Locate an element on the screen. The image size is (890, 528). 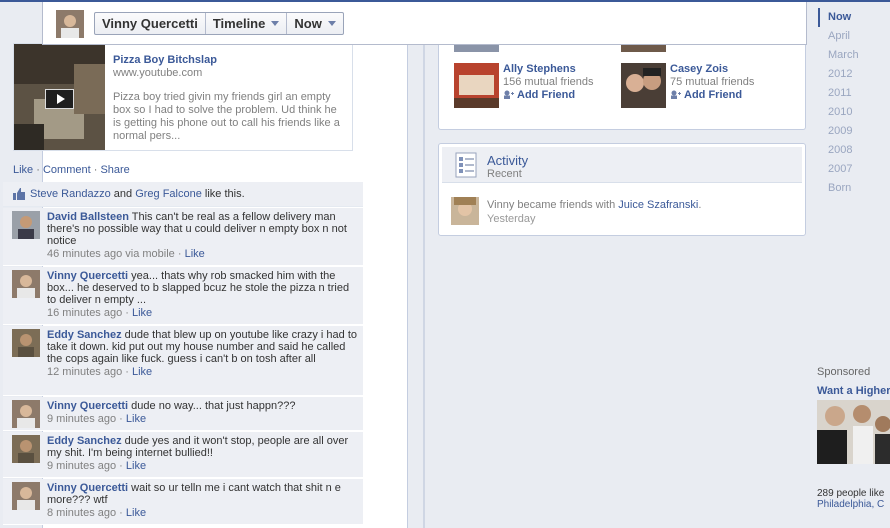
profile-avatar is located at coordinates (70, 24).